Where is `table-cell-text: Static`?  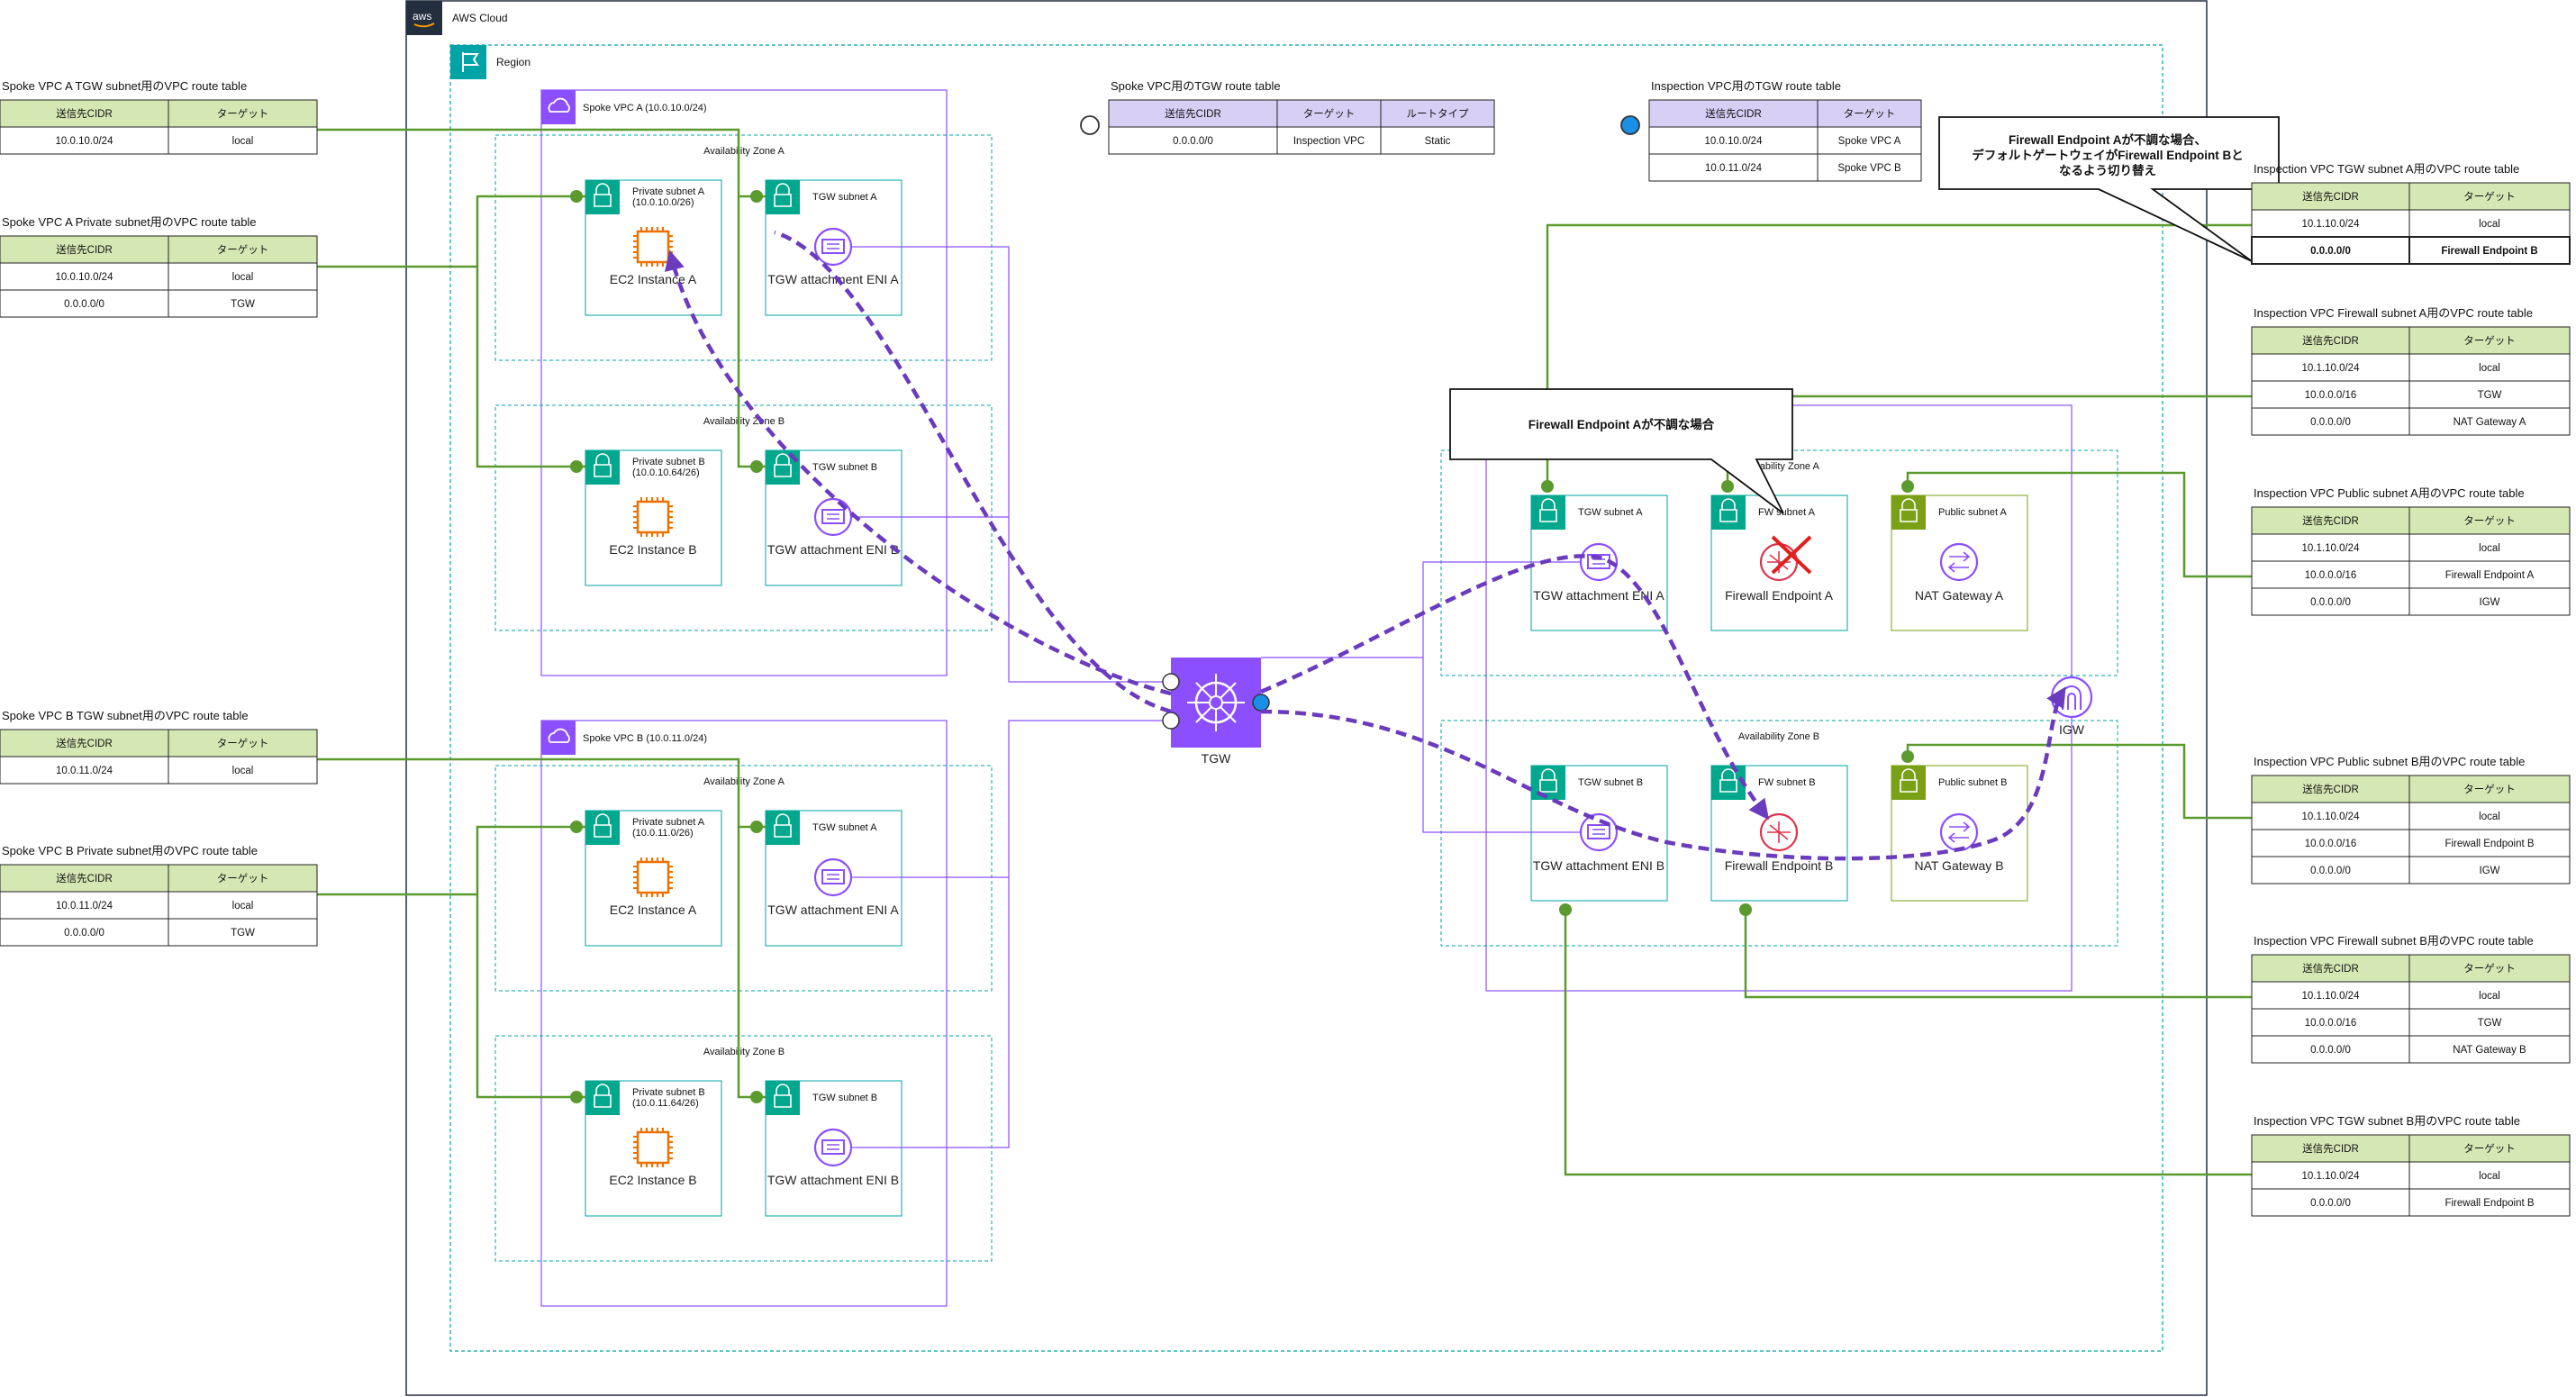
table-cell-text: Static is located at coordinates (1438, 141).